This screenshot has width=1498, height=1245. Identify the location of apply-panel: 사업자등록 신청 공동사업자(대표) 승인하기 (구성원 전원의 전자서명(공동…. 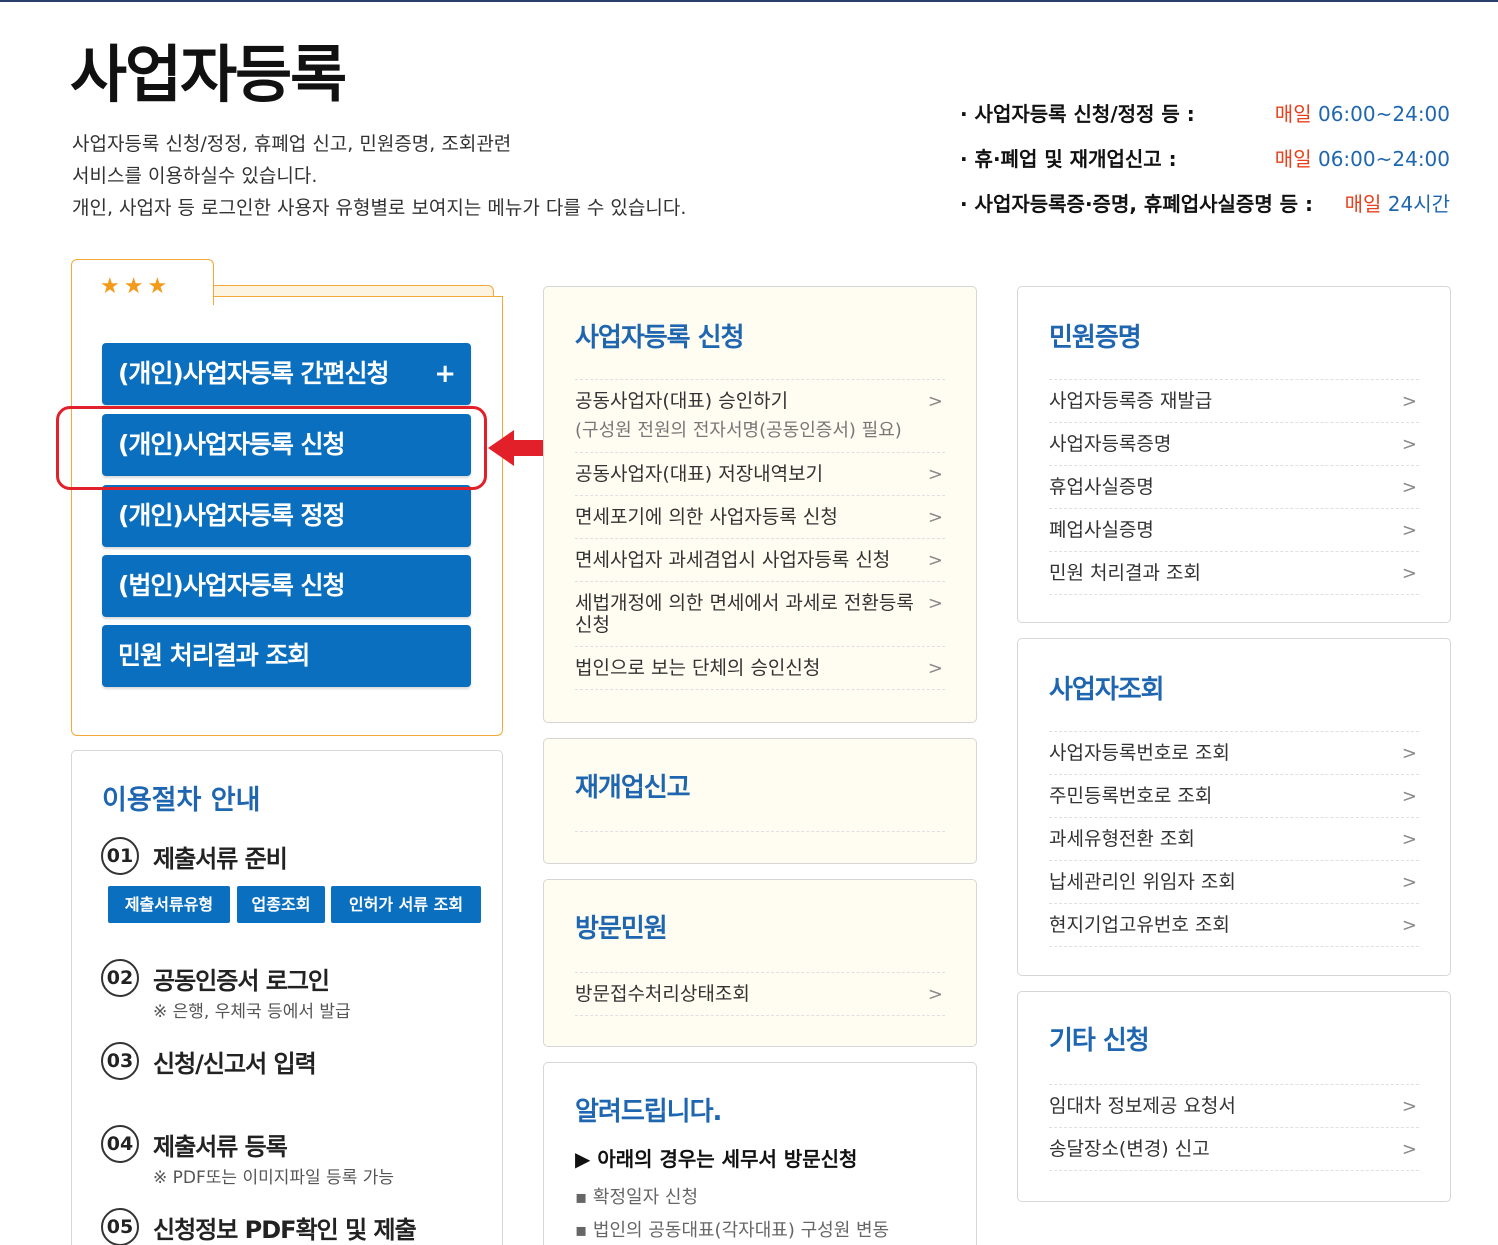
(760, 504).